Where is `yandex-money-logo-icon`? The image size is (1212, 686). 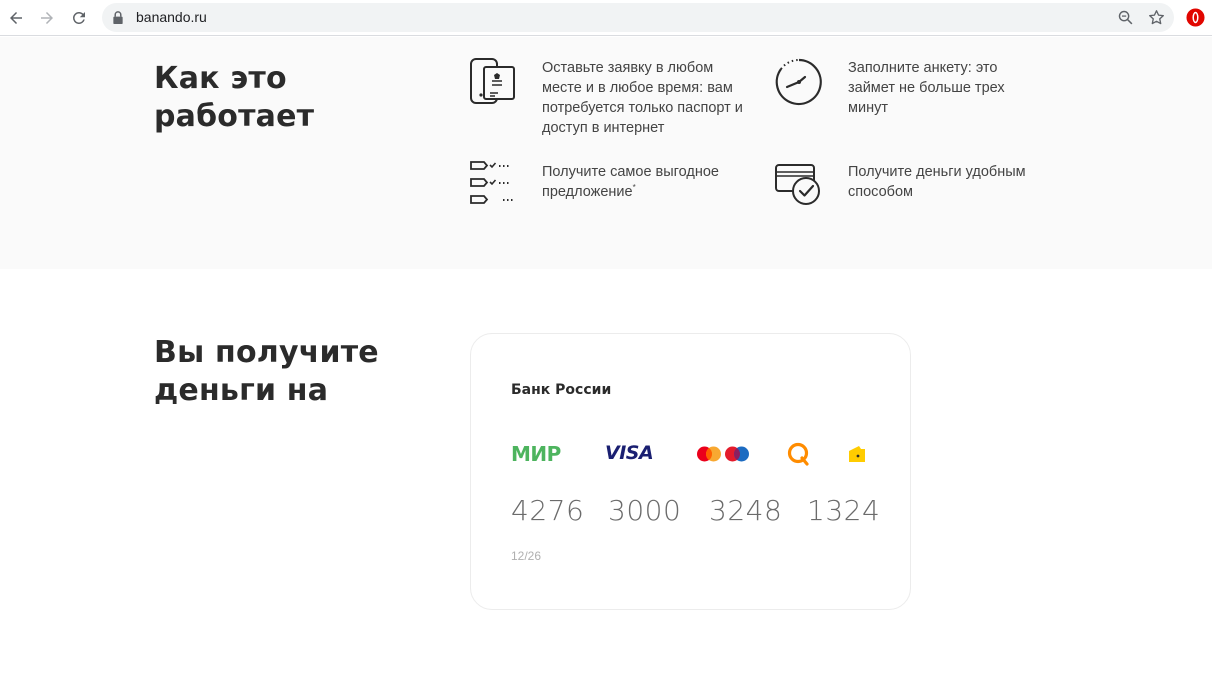
yandex-money-logo-icon is located at coordinates (857, 454).